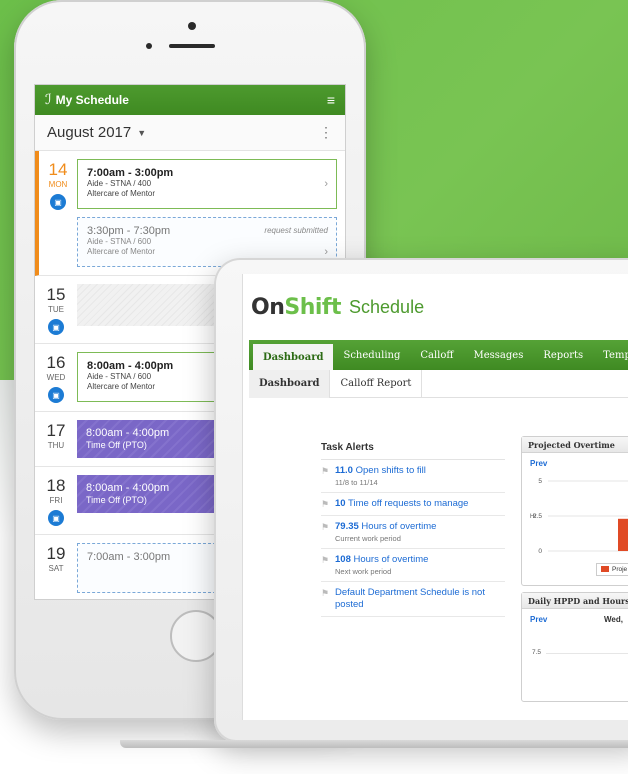 This screenshot has width=628, height=774. Describe the element at coordinates (331, 100) in the screenshot. I see `menu-icon: ≡` at that location.